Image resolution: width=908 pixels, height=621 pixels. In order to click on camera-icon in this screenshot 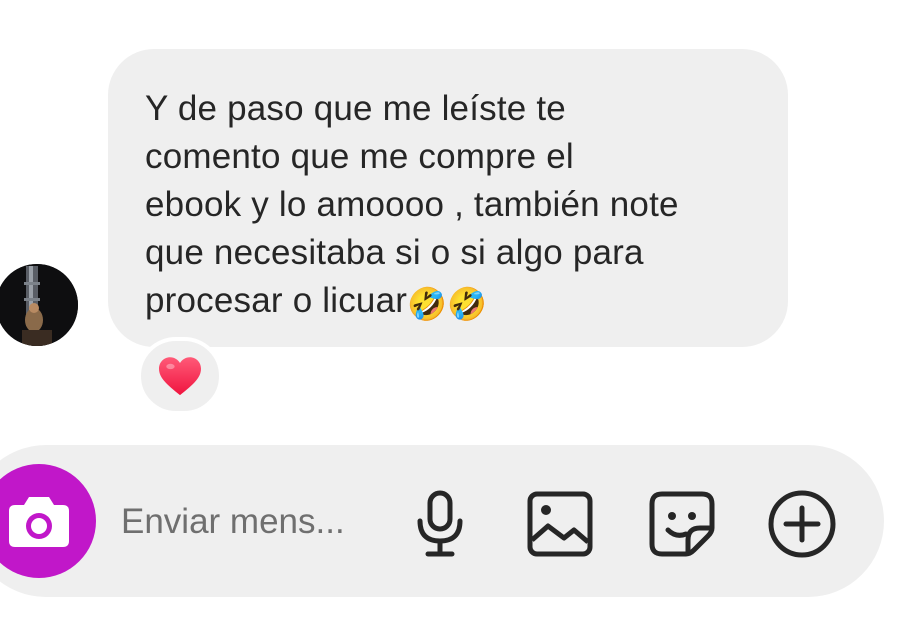, I will do `click(39, 522)`.